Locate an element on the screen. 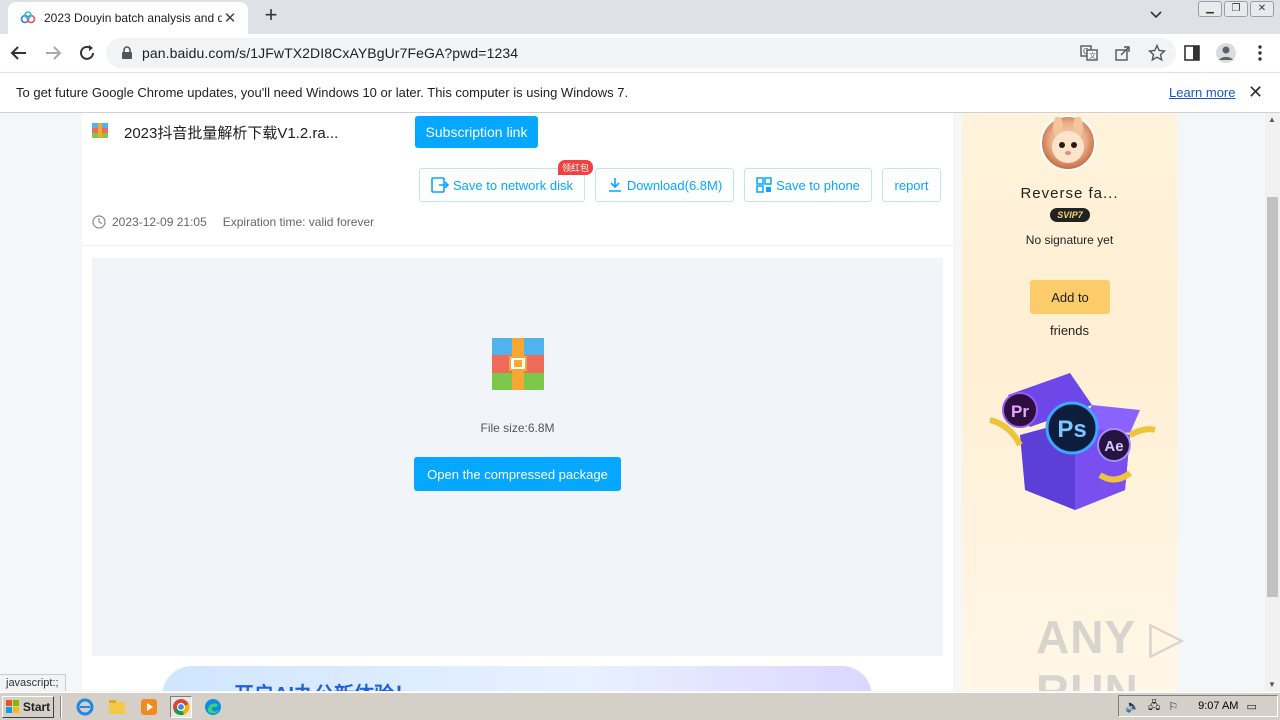  start-label: Start is located at coordinates (36, 706).